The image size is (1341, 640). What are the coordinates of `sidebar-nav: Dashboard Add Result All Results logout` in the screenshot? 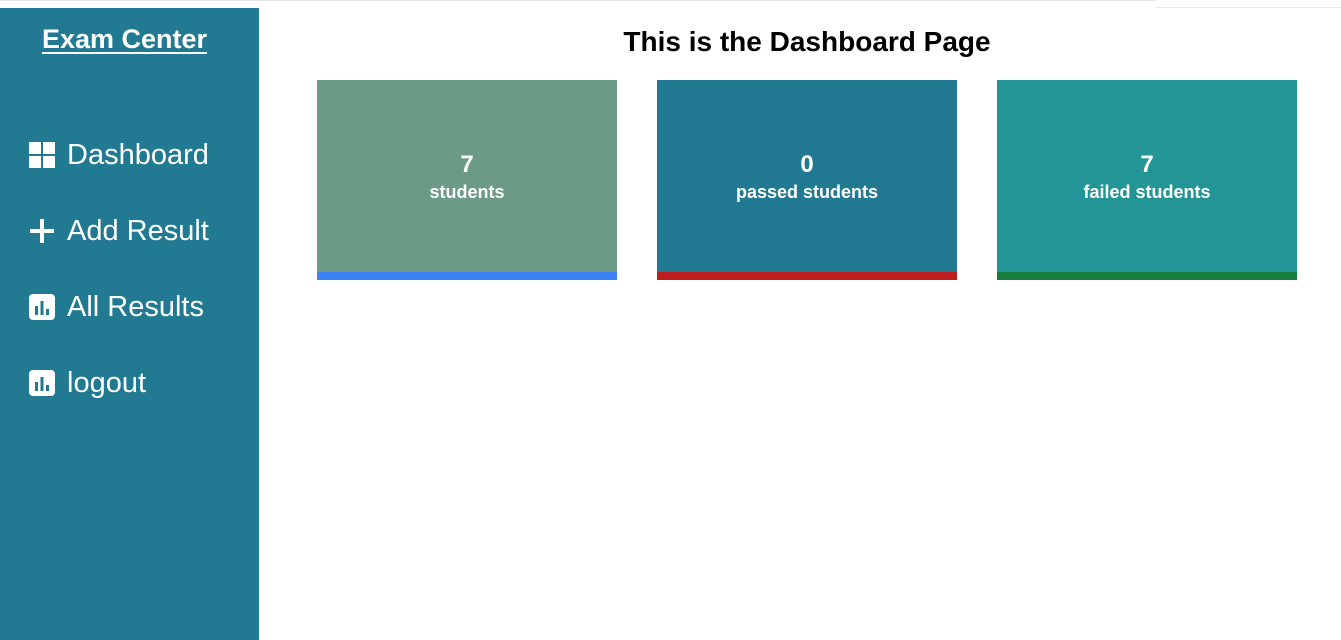 It's located at (140, 287).